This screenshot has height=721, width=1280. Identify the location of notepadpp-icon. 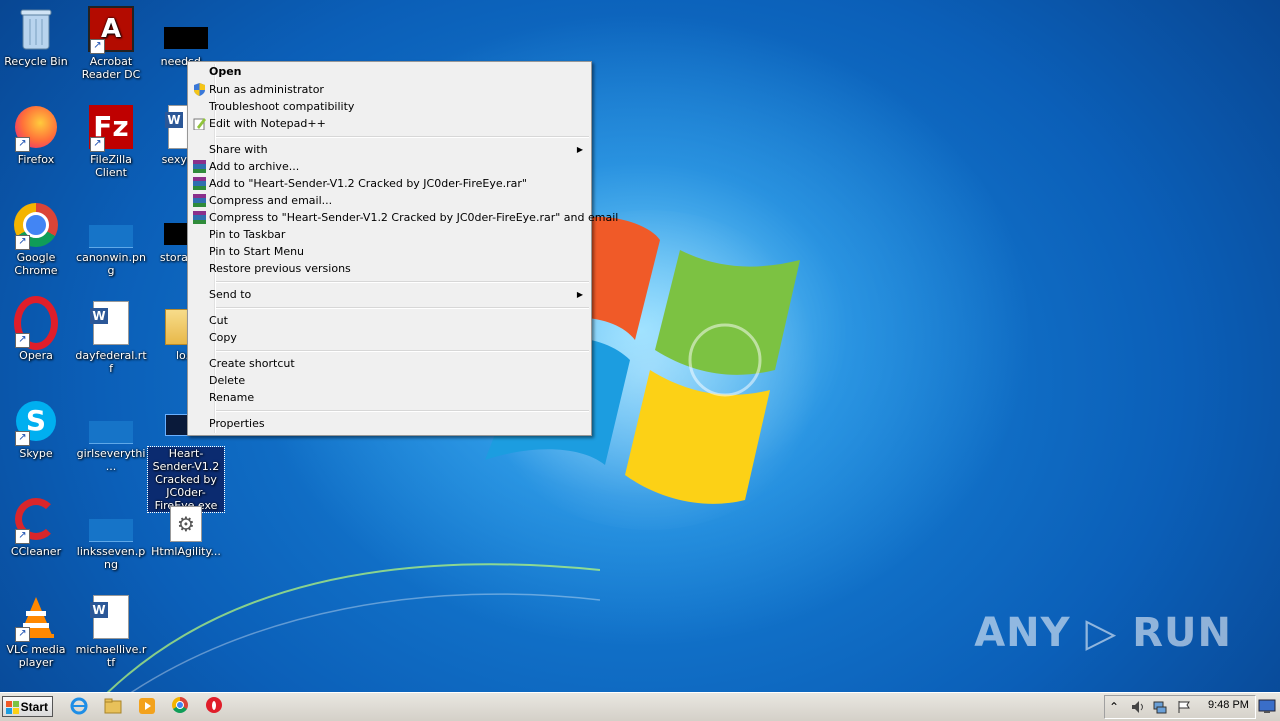
(199, 124).